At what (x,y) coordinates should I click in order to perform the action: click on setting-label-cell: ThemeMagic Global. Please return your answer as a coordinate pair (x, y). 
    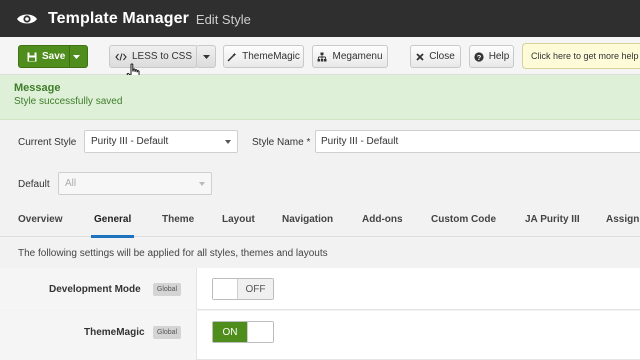
    Looking at the image, I should click on (98, 335).